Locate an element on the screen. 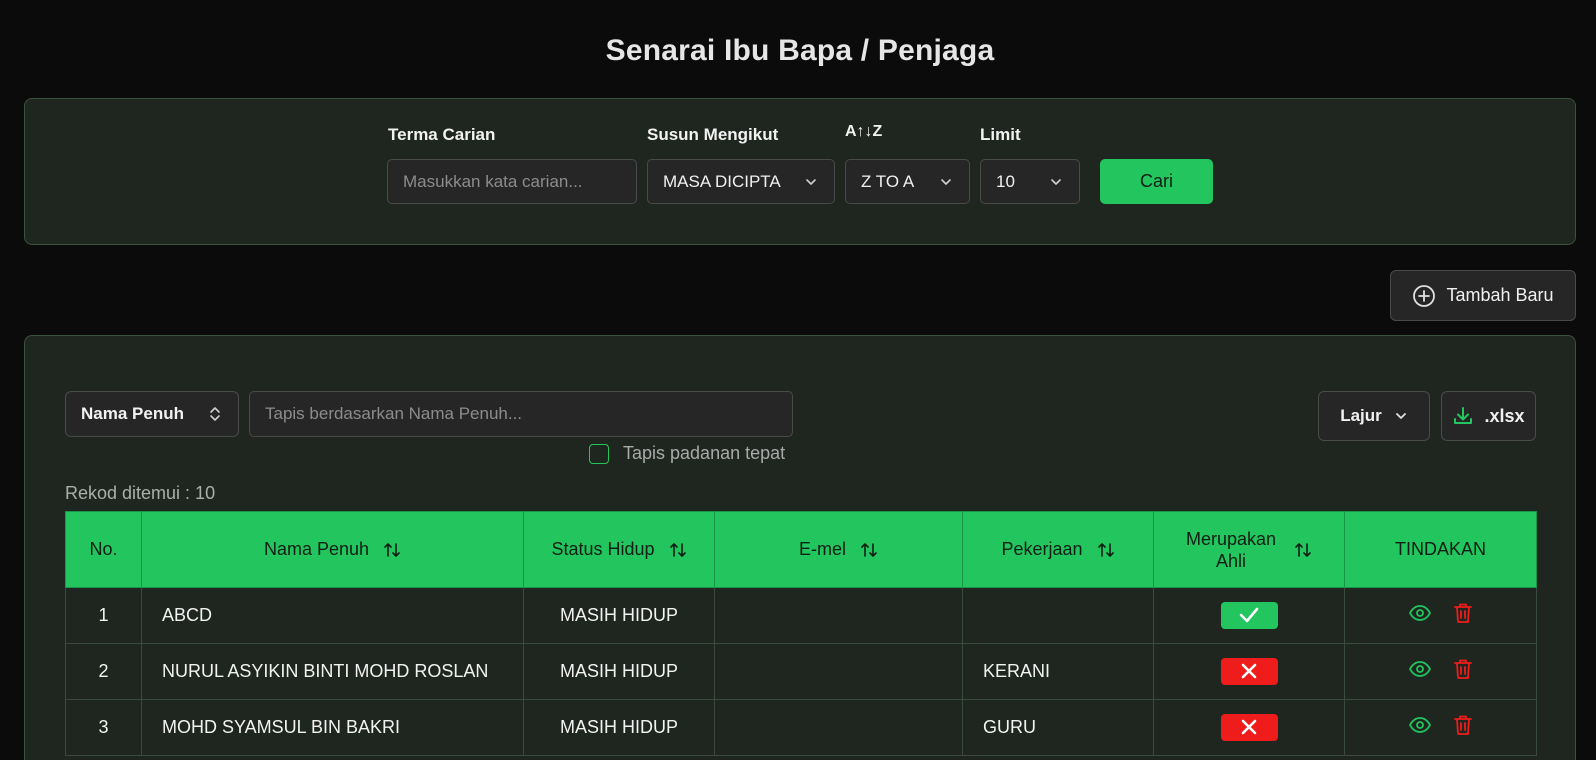  header-member: Merupakan Ahli is located at coordinates (1249, 549).